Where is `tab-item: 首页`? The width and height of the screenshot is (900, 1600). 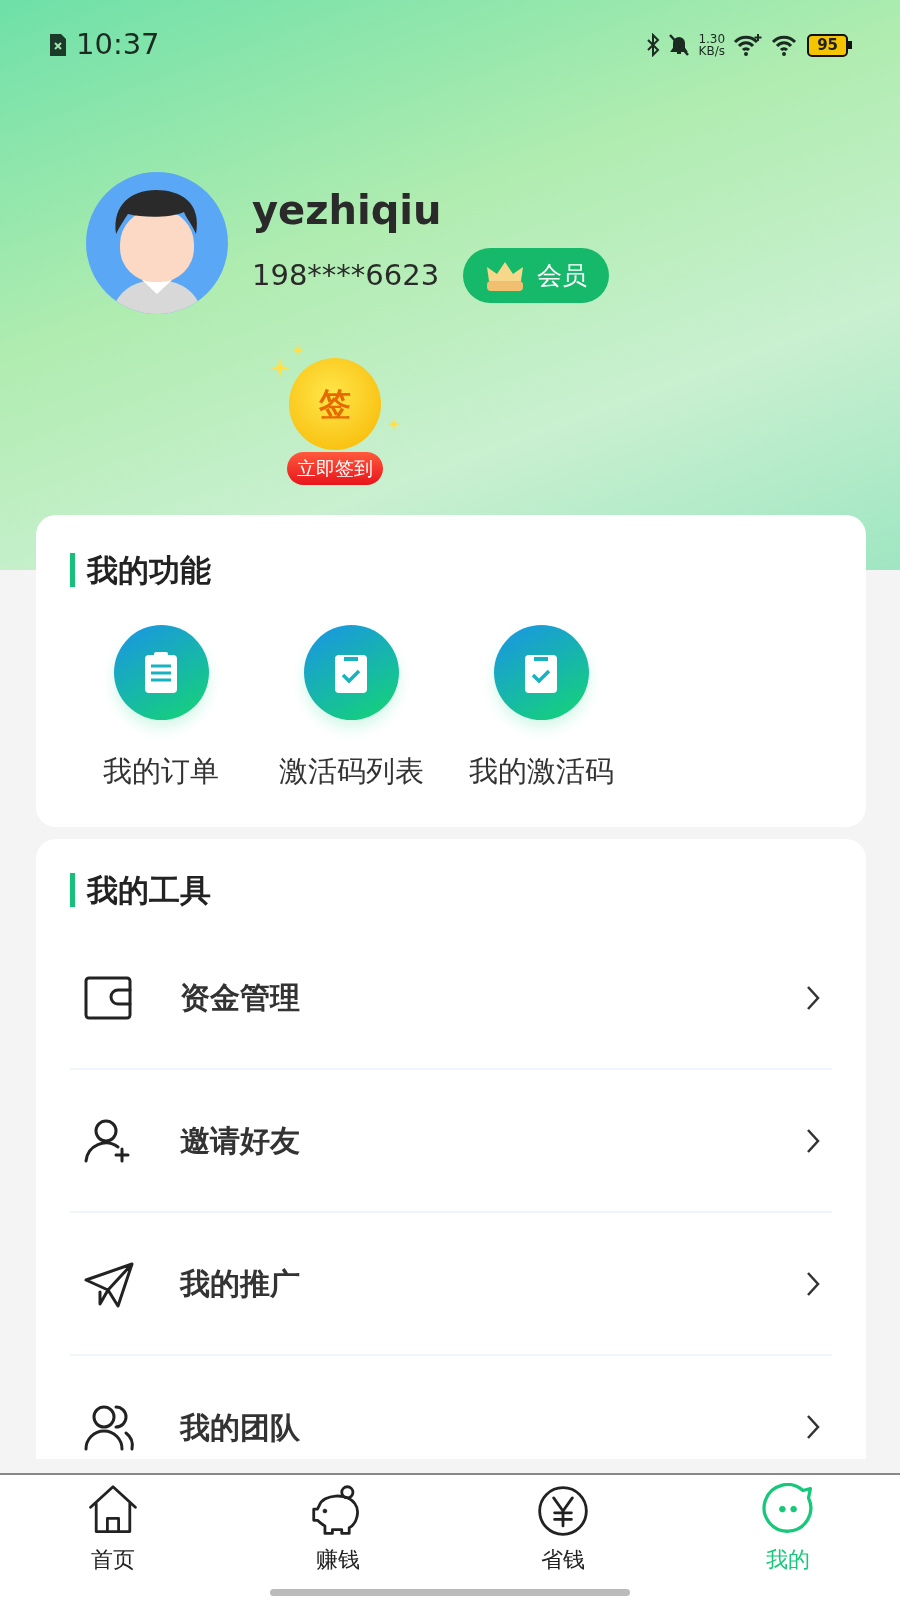
tab-item: 首页 is located at coordinates (112, 1537).